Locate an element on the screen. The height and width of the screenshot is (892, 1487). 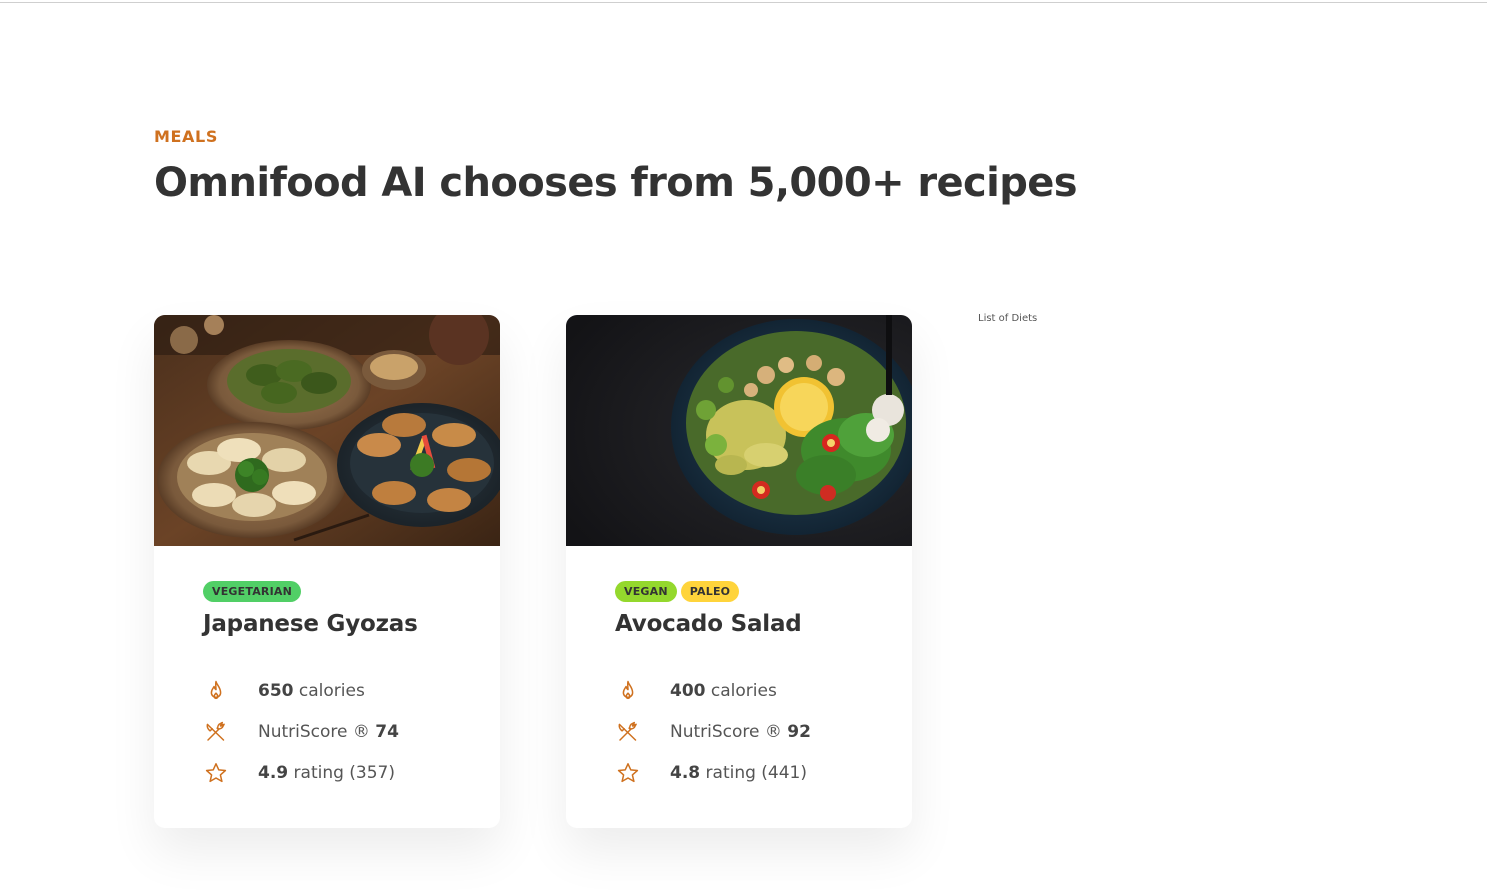
rating-value: 4.8 is located at coordinates (685, 772).